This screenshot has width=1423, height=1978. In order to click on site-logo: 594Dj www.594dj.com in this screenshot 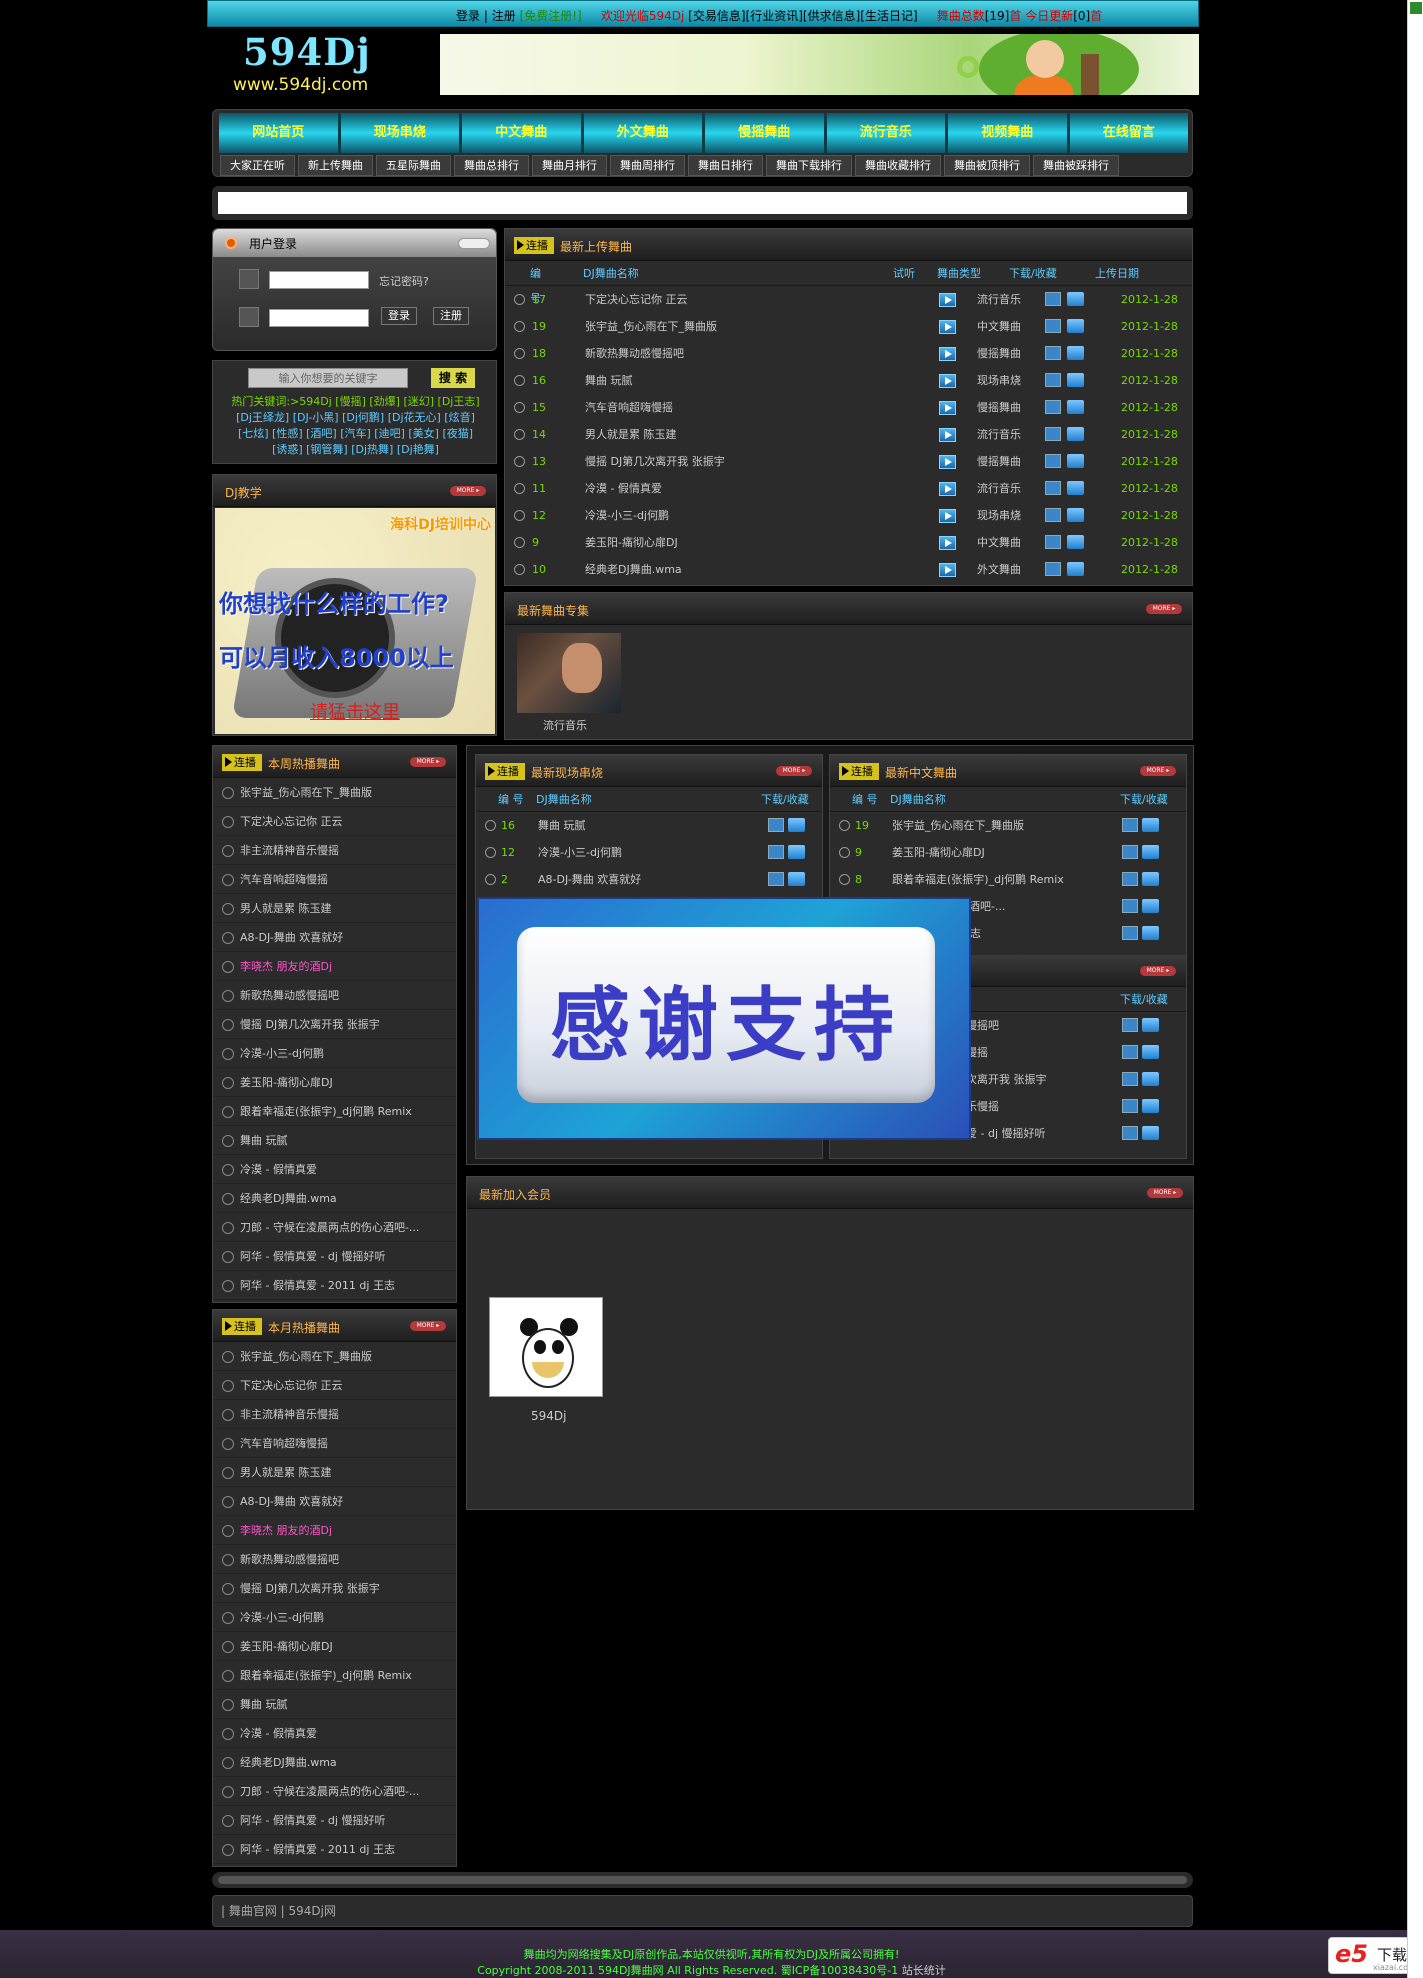, I will do `click(324, 65)`.